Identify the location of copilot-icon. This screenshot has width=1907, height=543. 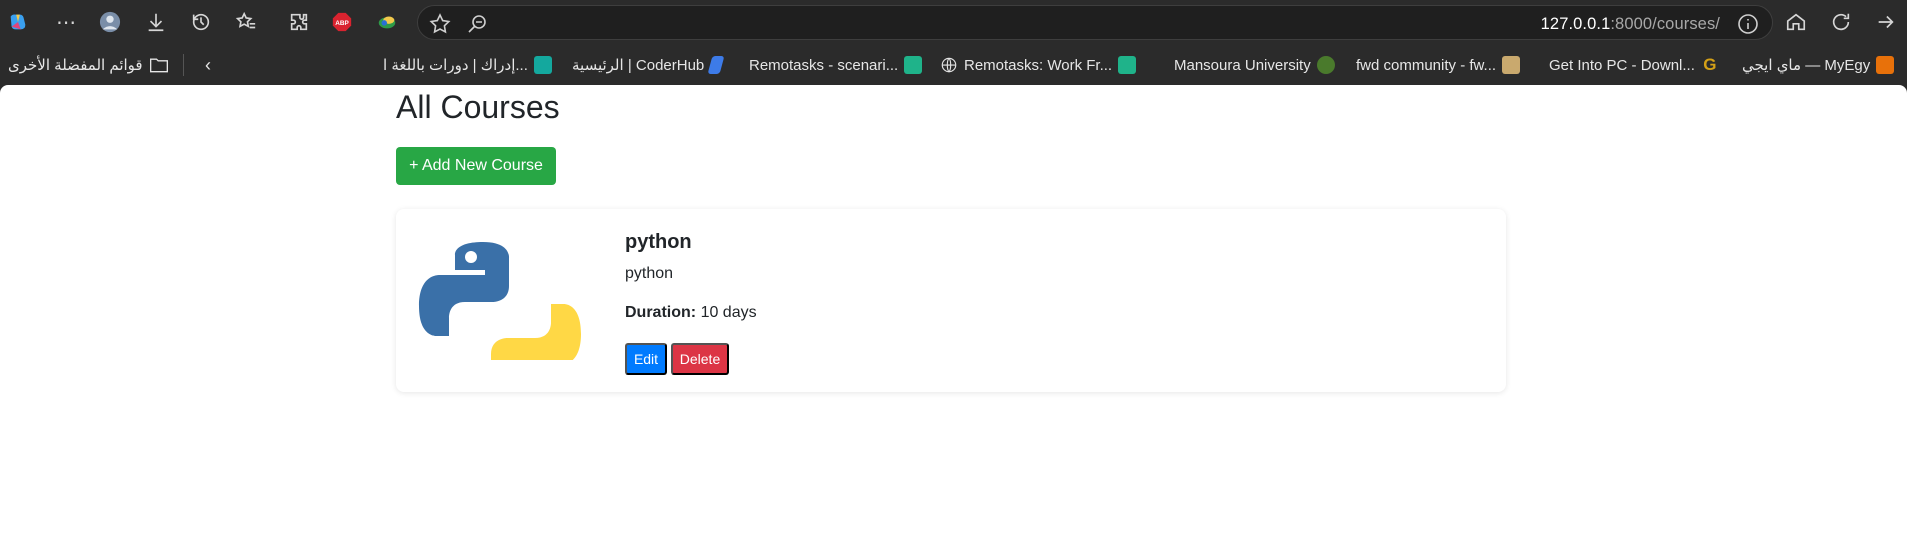
(18, 22).